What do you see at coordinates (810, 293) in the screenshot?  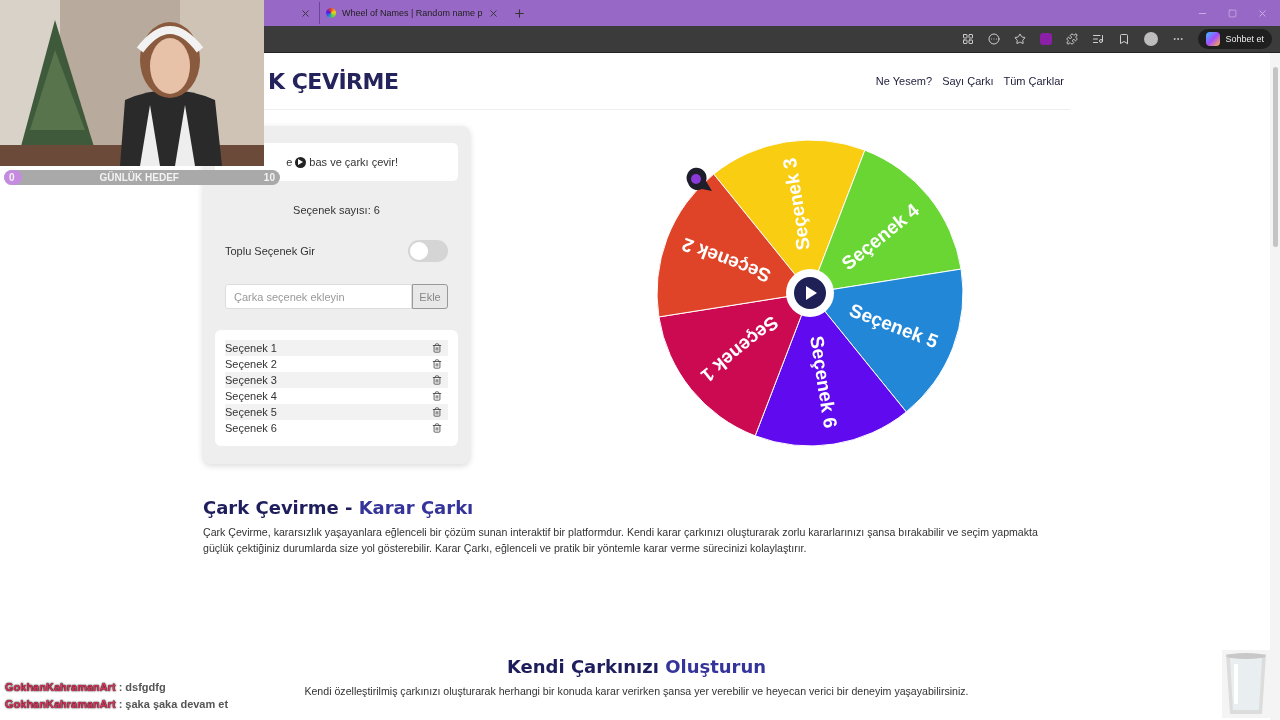 I see `spin-button` at bounding box center [810, 293].